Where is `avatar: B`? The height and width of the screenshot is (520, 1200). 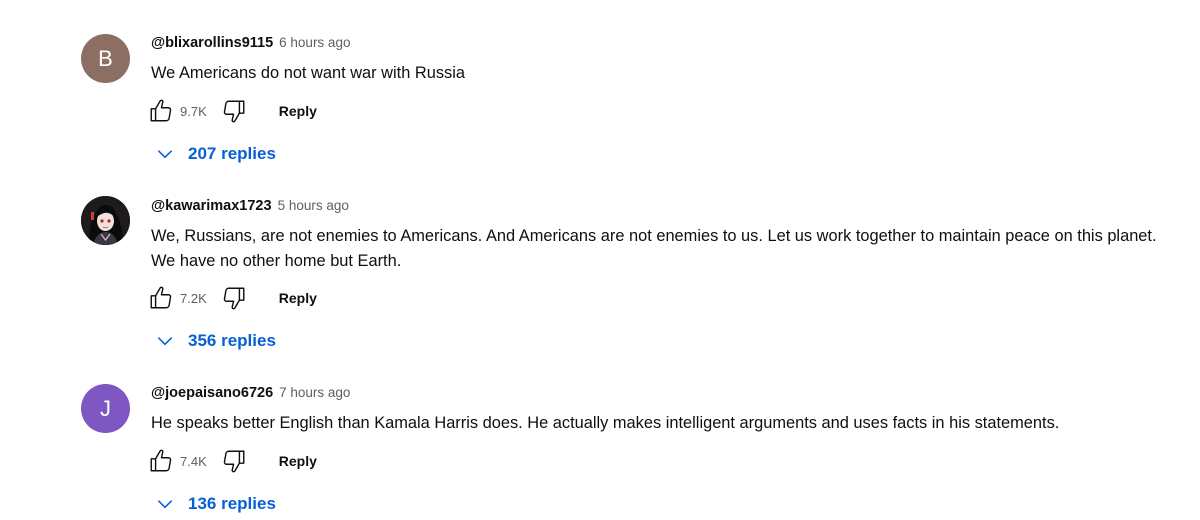
avatar: B is located at coordinates (105, 58).